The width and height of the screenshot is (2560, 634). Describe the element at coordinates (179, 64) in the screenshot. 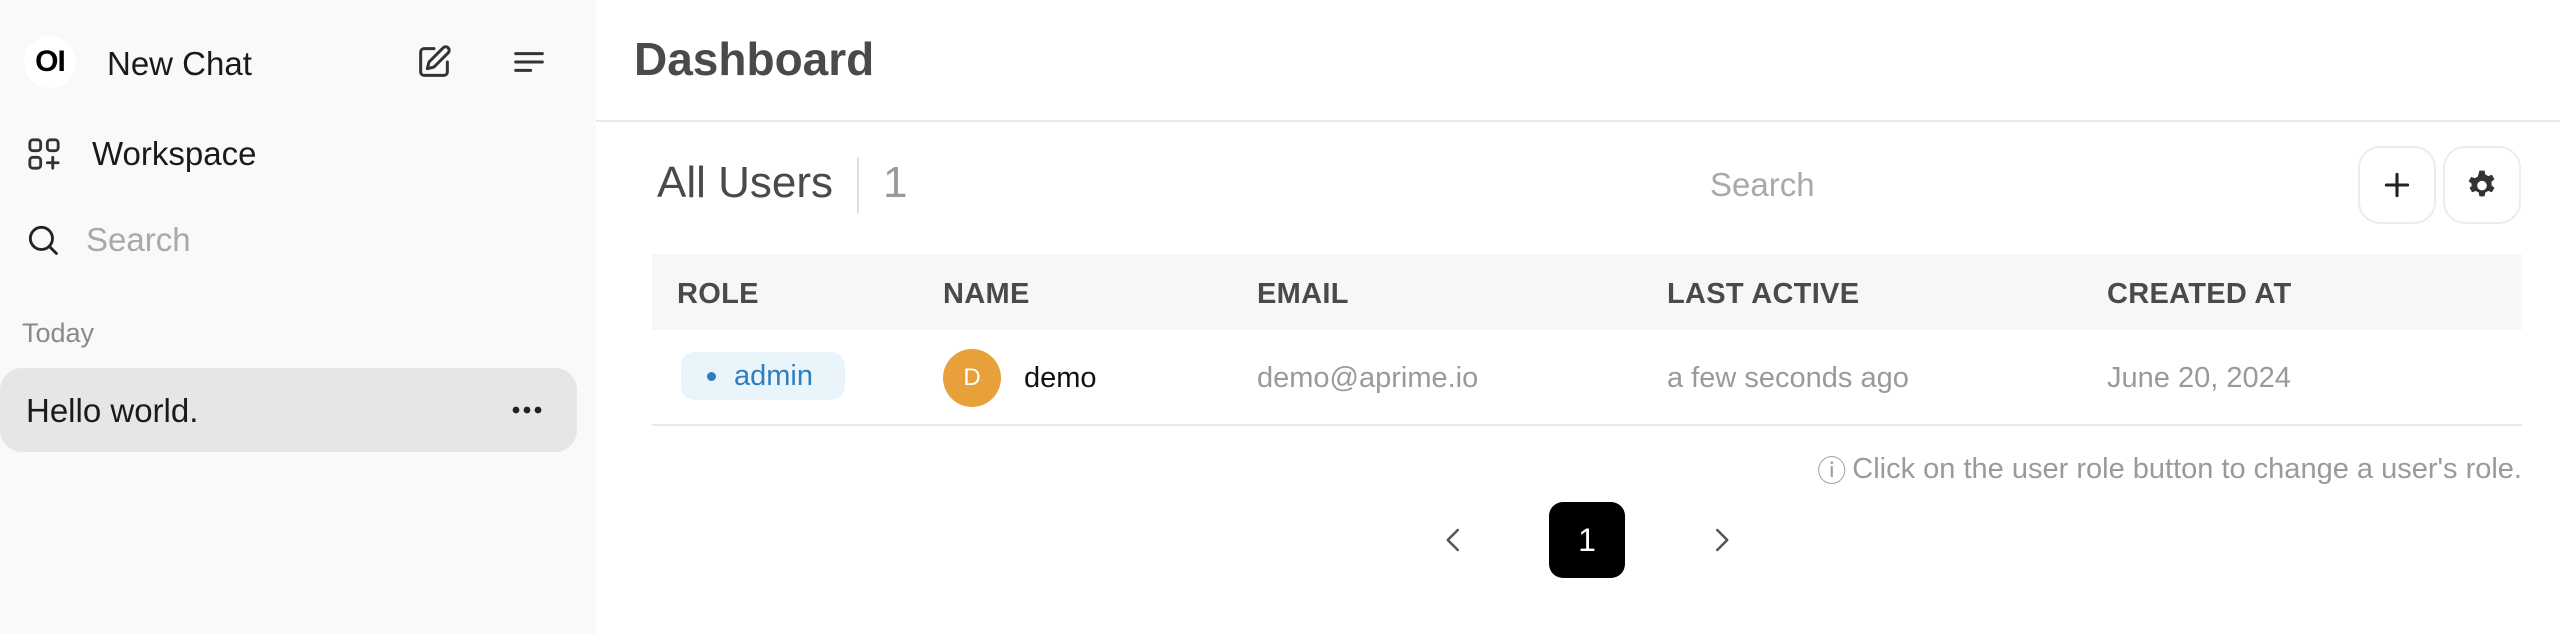

I see `new-chat-link: New Chat` at that location.